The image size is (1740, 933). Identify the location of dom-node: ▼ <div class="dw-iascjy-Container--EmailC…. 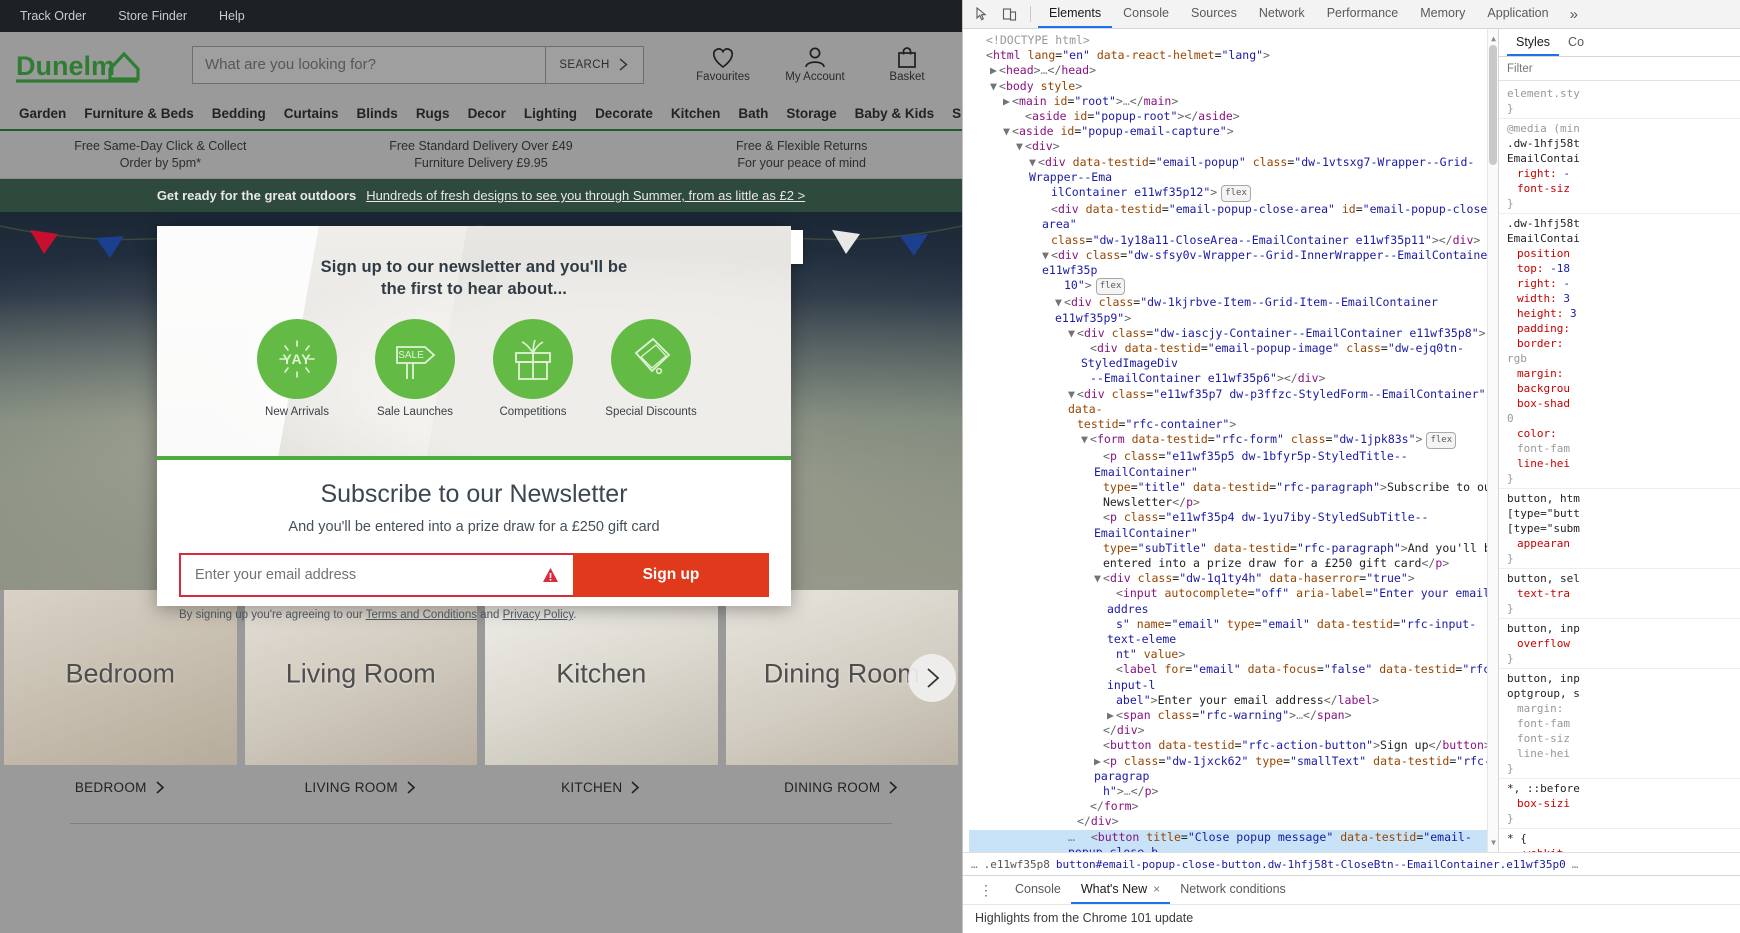
(1233, 333).